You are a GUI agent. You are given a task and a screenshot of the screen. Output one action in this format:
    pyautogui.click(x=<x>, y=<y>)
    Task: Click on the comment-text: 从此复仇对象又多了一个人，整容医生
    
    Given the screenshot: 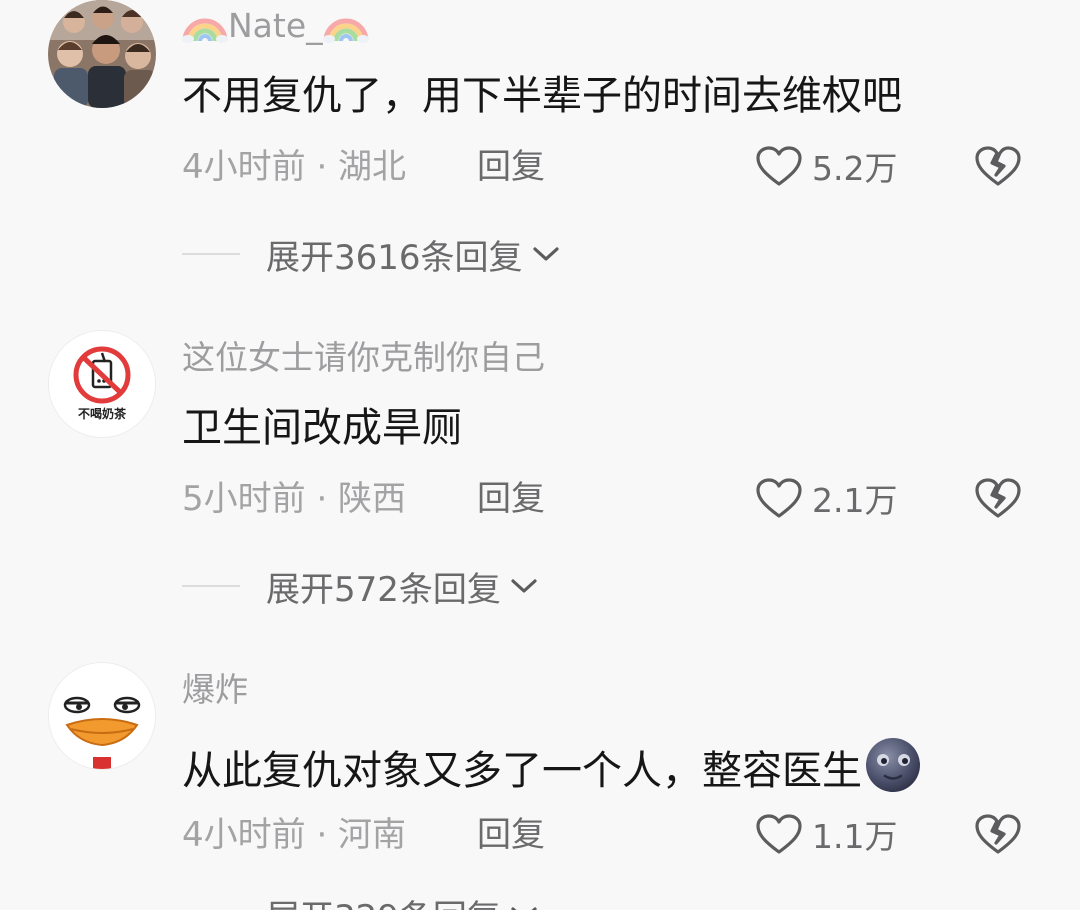 What is the action you would take?
    pyautogui.click(x=552, y=770)
    